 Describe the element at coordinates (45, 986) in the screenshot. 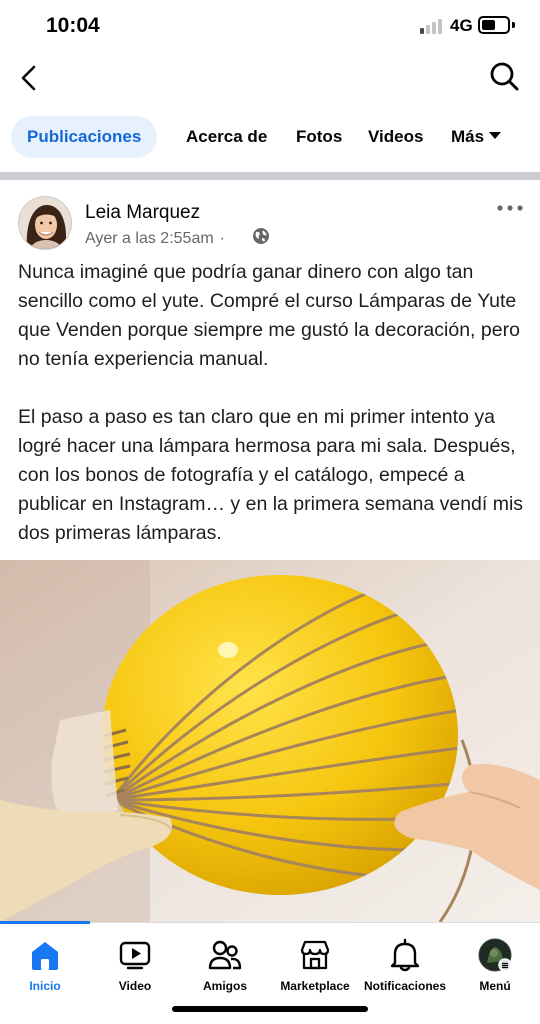

I see `nav-label: Inicio` at that location.